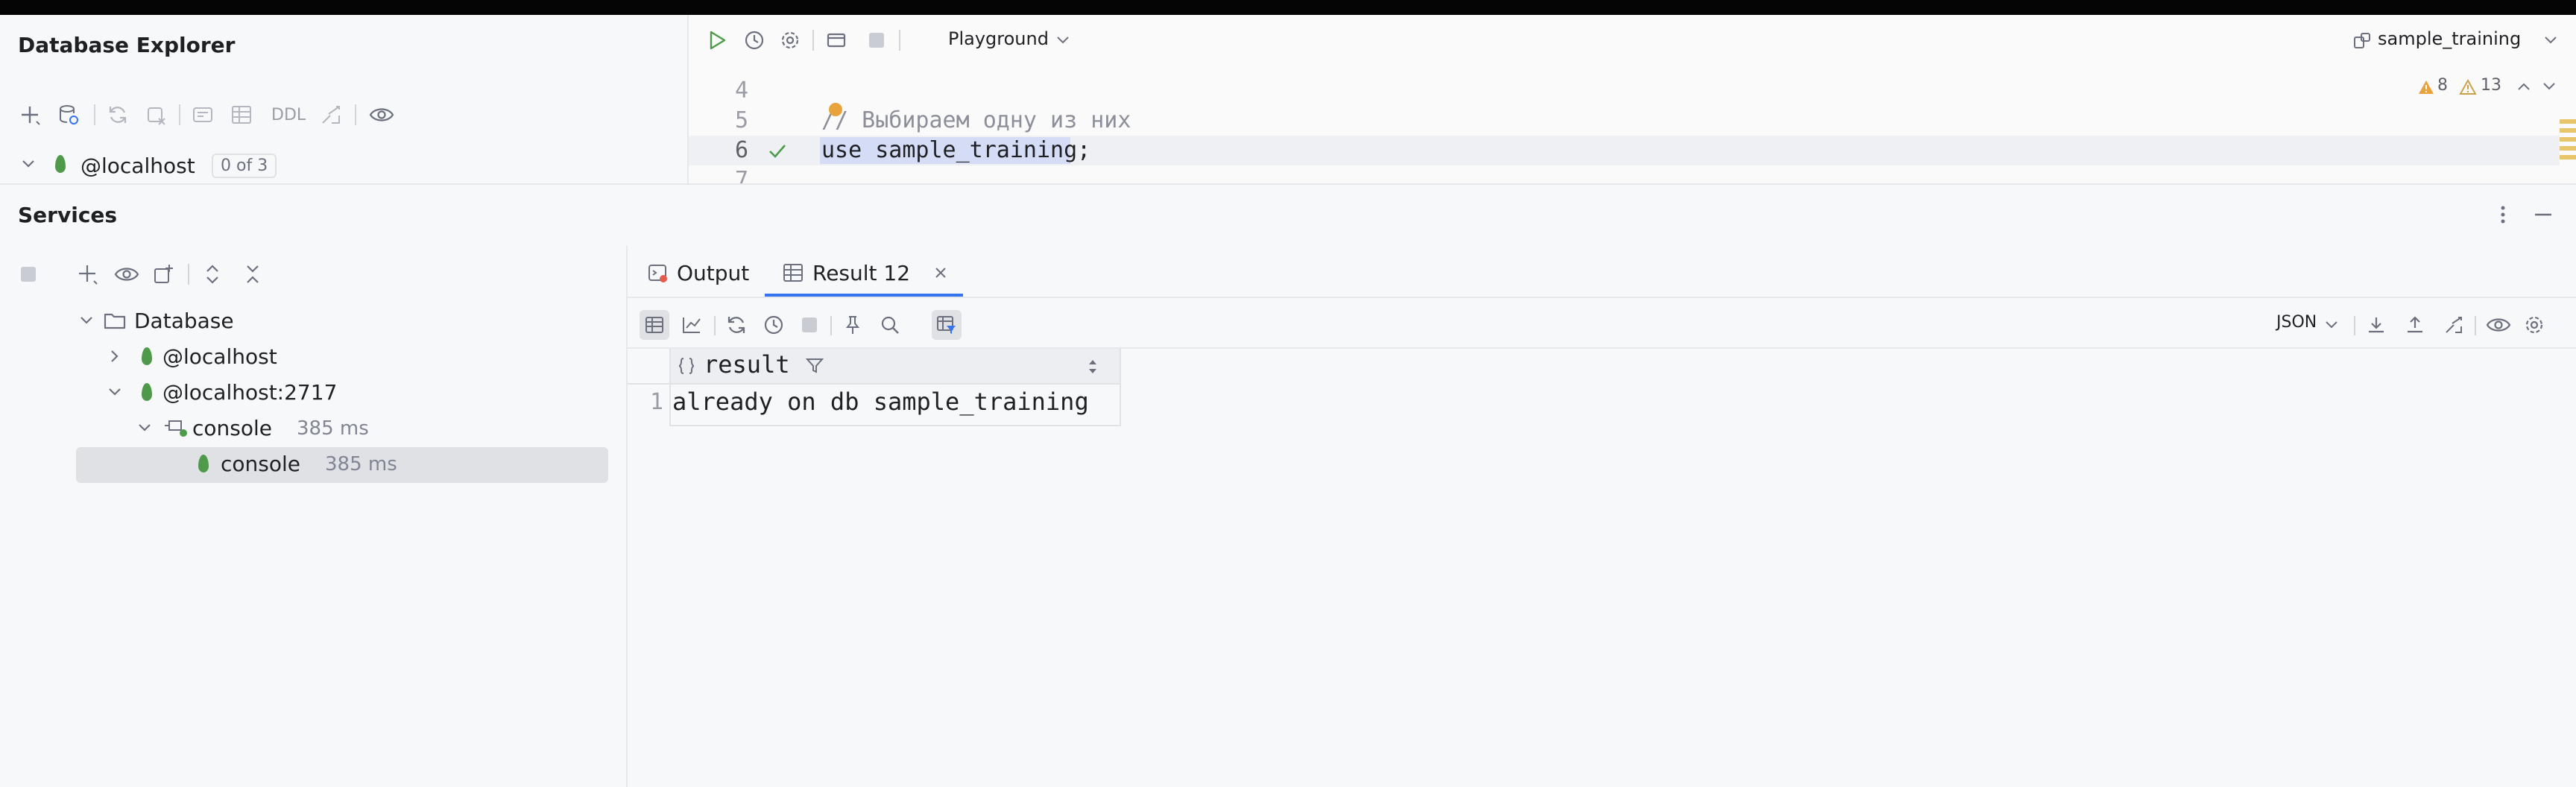 The width and height of the screenshot is (2576, 787). Describe the element at coordinates (2442, 85) in the screenshot. I see `warnings-count: 8` at that location.